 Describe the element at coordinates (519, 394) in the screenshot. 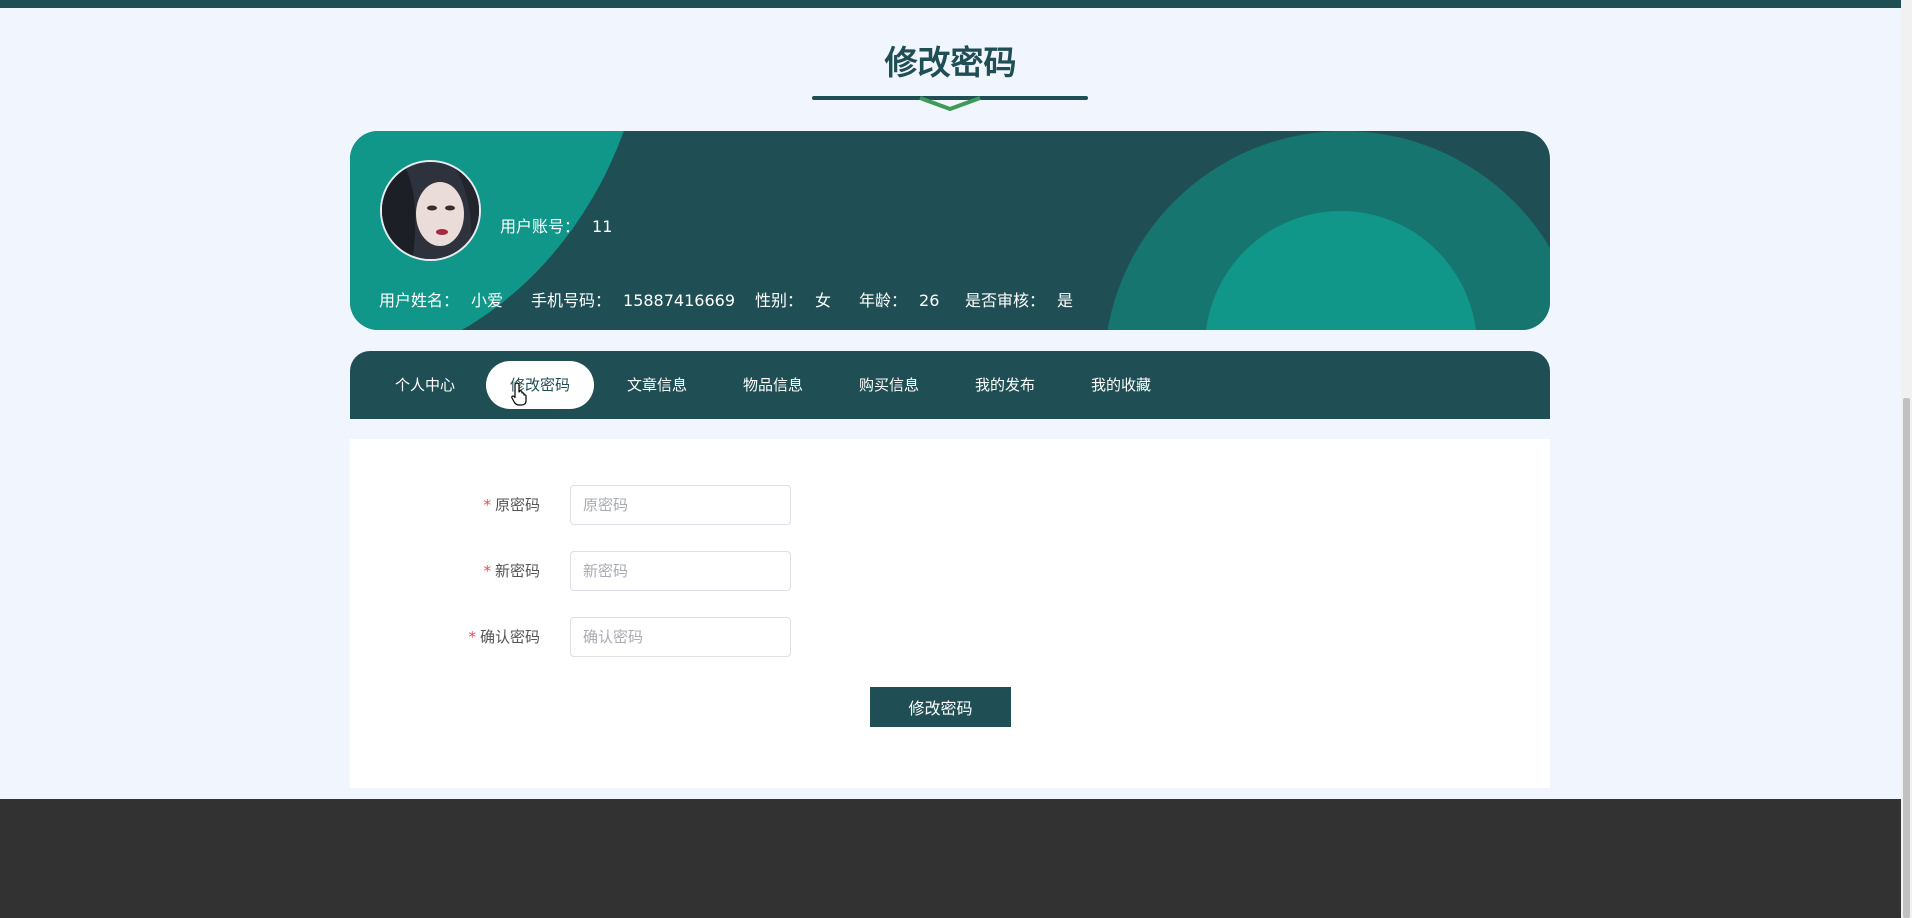

I see `hand-cursor-icon` at that location.